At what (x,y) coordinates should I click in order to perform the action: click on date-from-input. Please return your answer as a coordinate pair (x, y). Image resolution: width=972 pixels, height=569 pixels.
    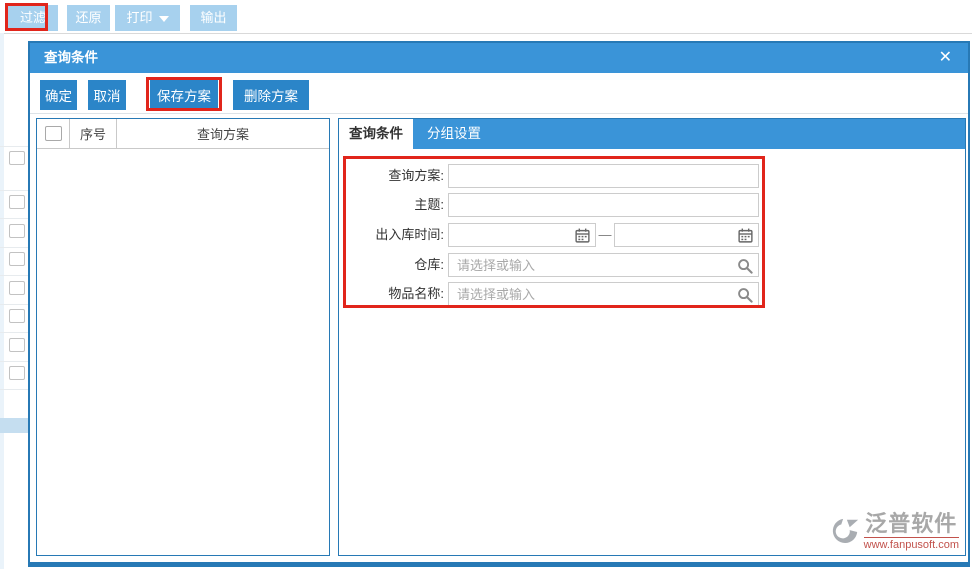
    Looking at the image, I should click on (522, 235).